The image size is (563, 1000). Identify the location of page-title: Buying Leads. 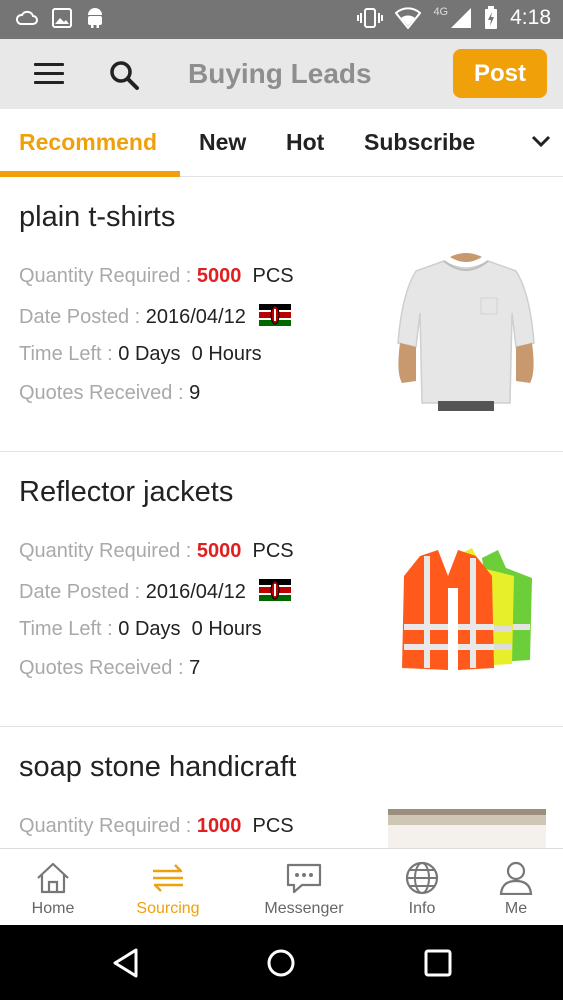
(280, 73).